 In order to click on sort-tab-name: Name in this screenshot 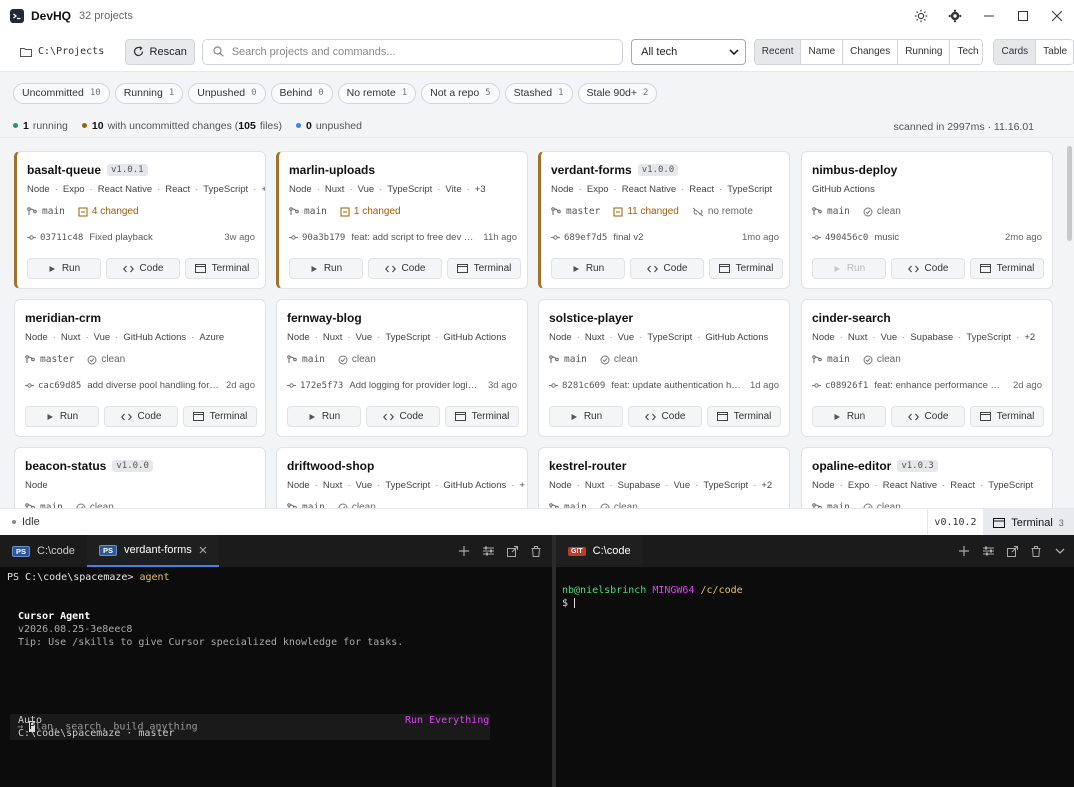, I will do `click(822, 51)`.